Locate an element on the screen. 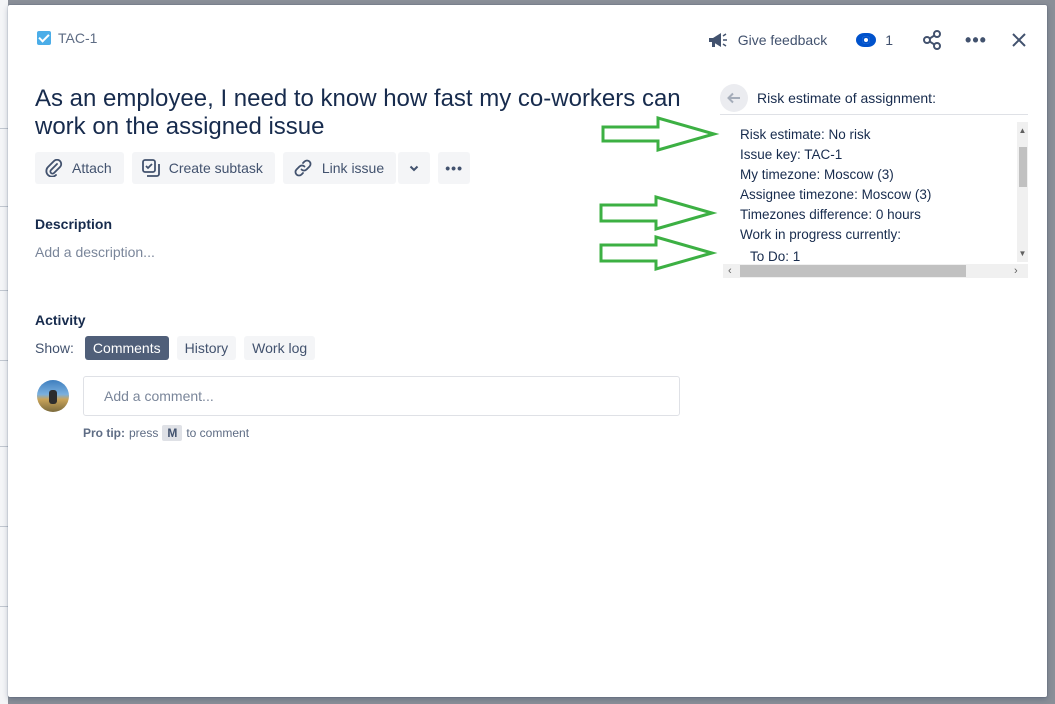  avatar is located at coordinates (53, 396).